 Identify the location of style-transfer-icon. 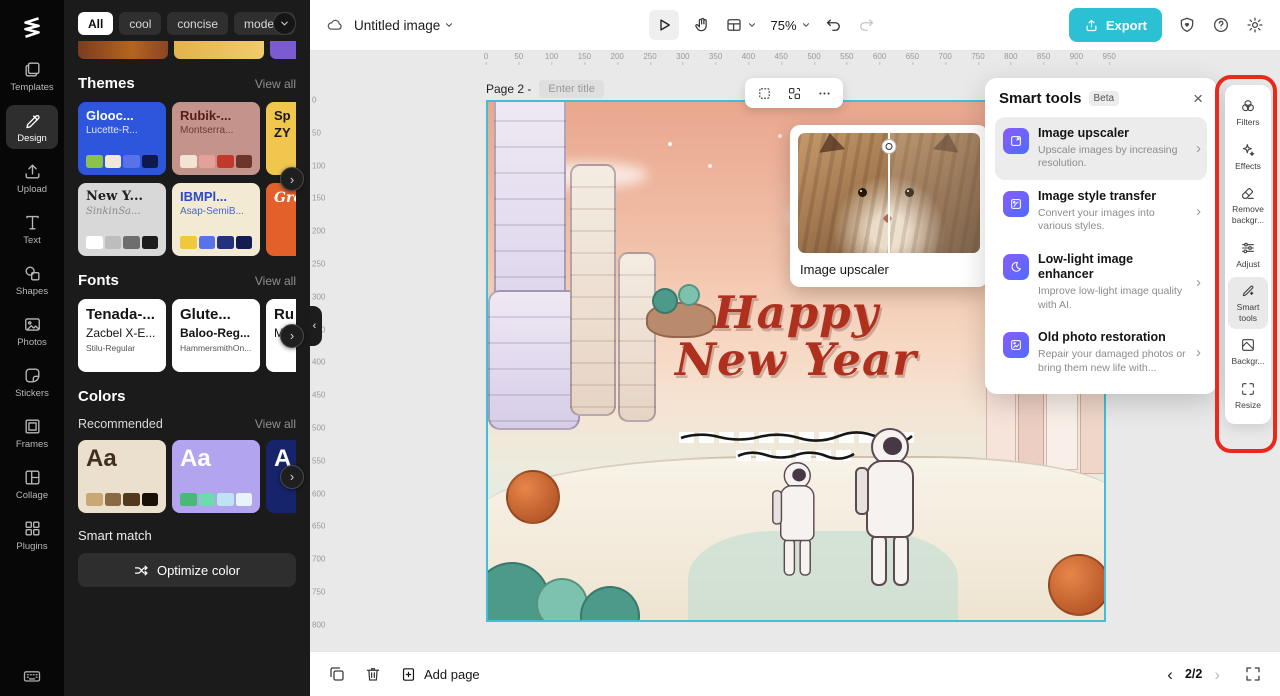
(1016, 203).